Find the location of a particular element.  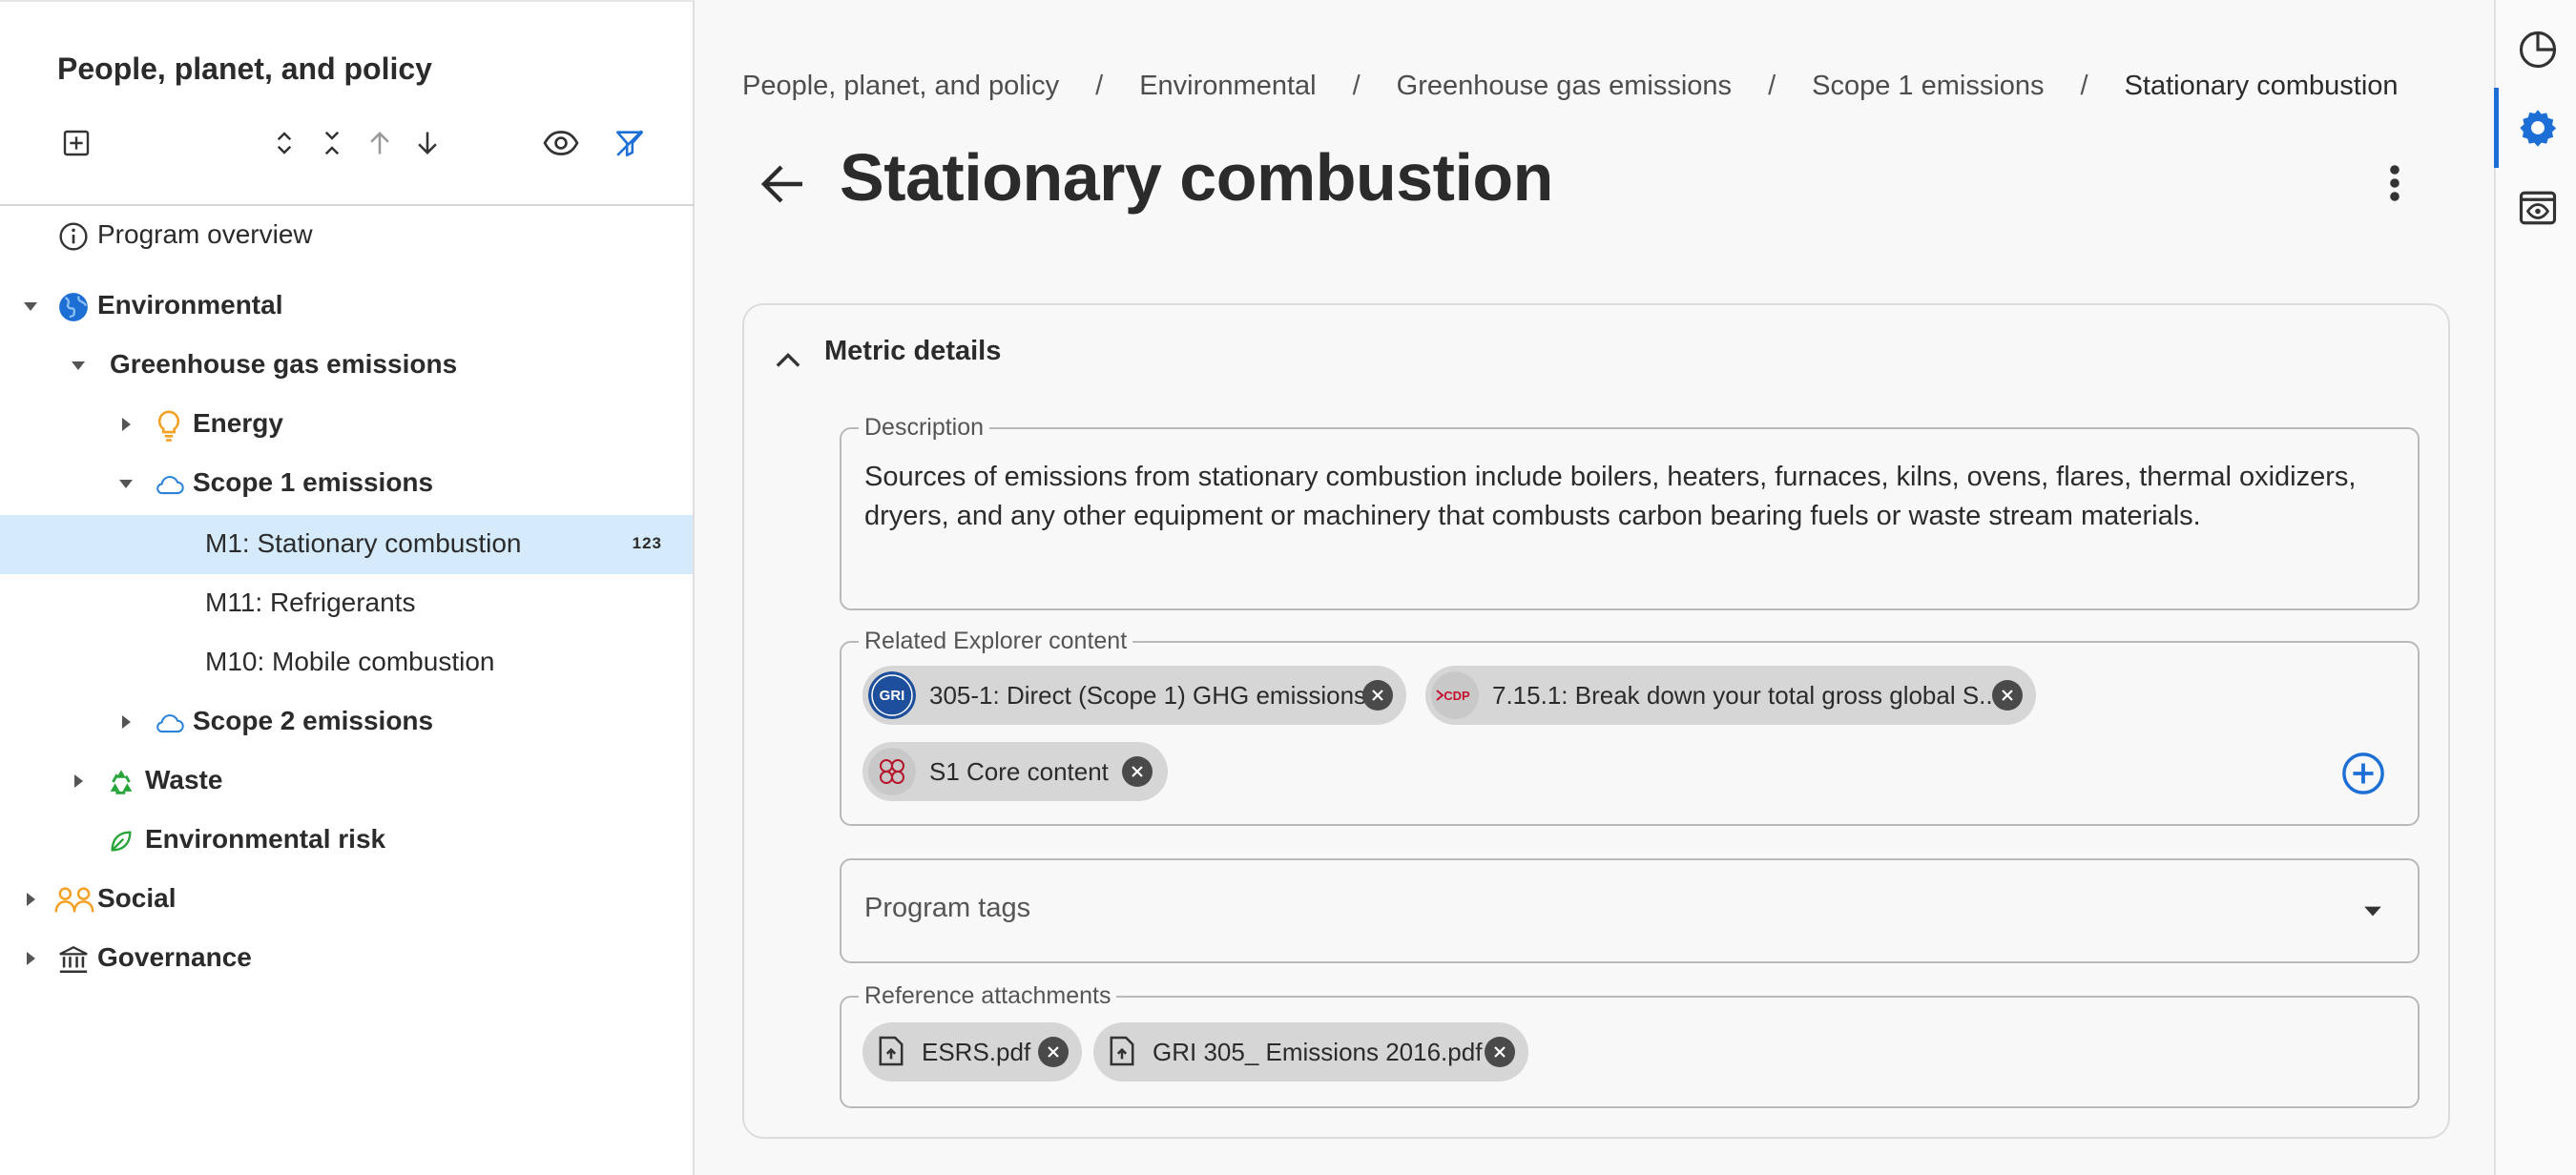

program-tags-select: Program tags is located at coordinates (1630, 910).